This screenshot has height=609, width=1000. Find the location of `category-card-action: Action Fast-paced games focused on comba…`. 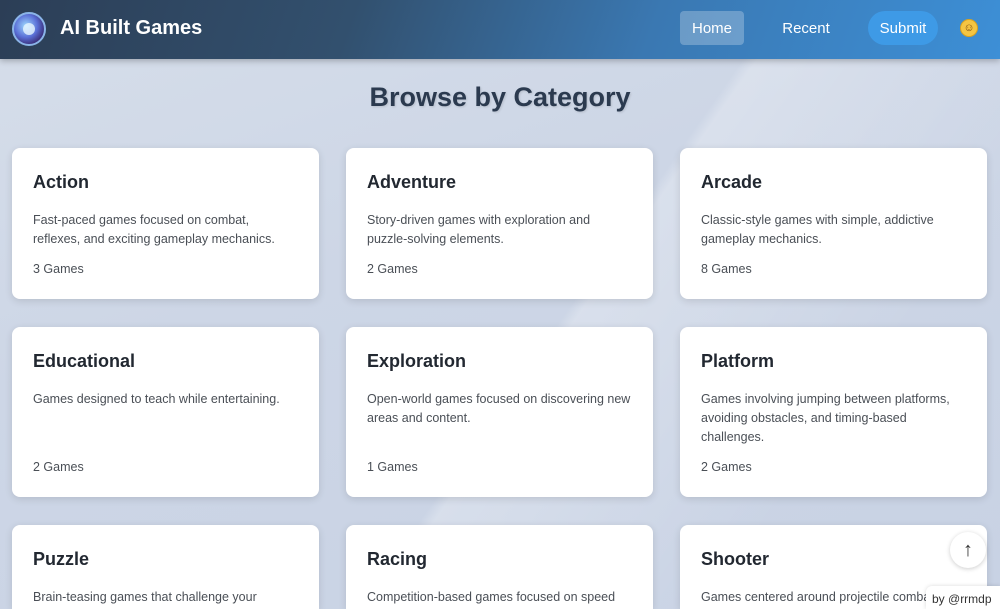

category-card-action: Action Fast-paced games focused on comba… is located at coordinates (165, 223).